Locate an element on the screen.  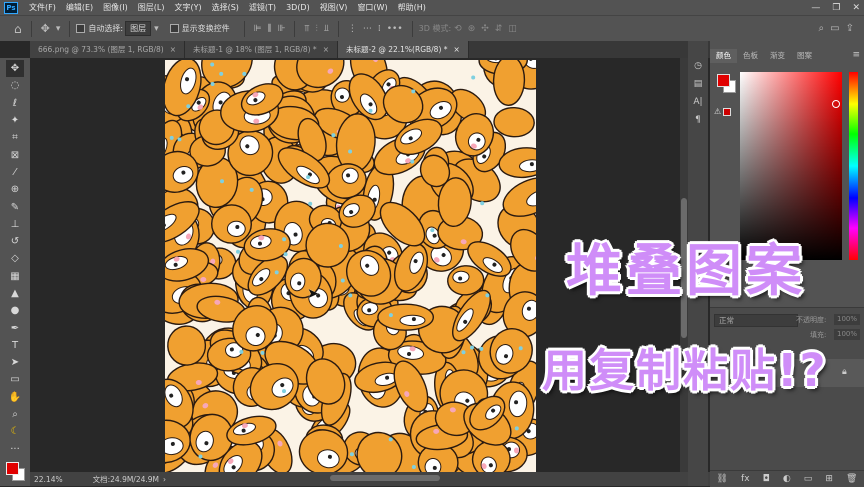
lasso-tool-icon: ℓ is located at coordinates (15, 103).